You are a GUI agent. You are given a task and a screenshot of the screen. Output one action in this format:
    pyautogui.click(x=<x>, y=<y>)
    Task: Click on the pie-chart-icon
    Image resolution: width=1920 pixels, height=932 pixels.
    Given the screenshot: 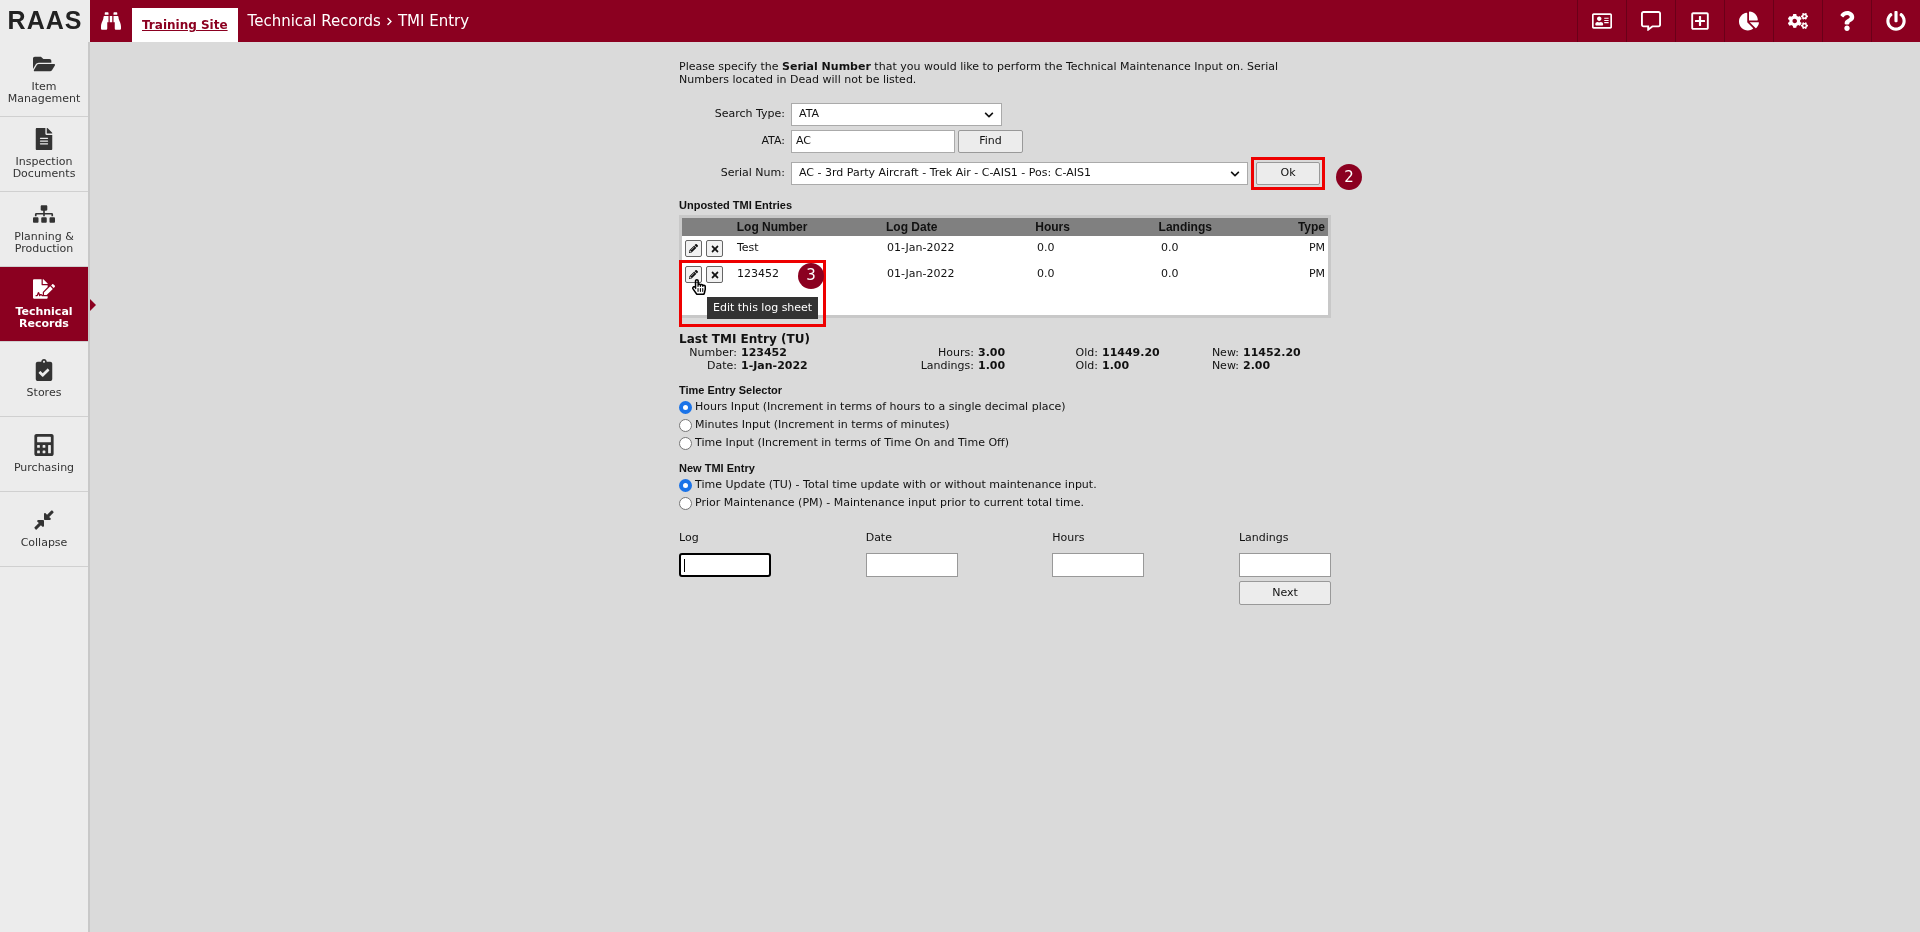 What is the action you would take?
    pyautogui.click(x=1749, y=21)
    